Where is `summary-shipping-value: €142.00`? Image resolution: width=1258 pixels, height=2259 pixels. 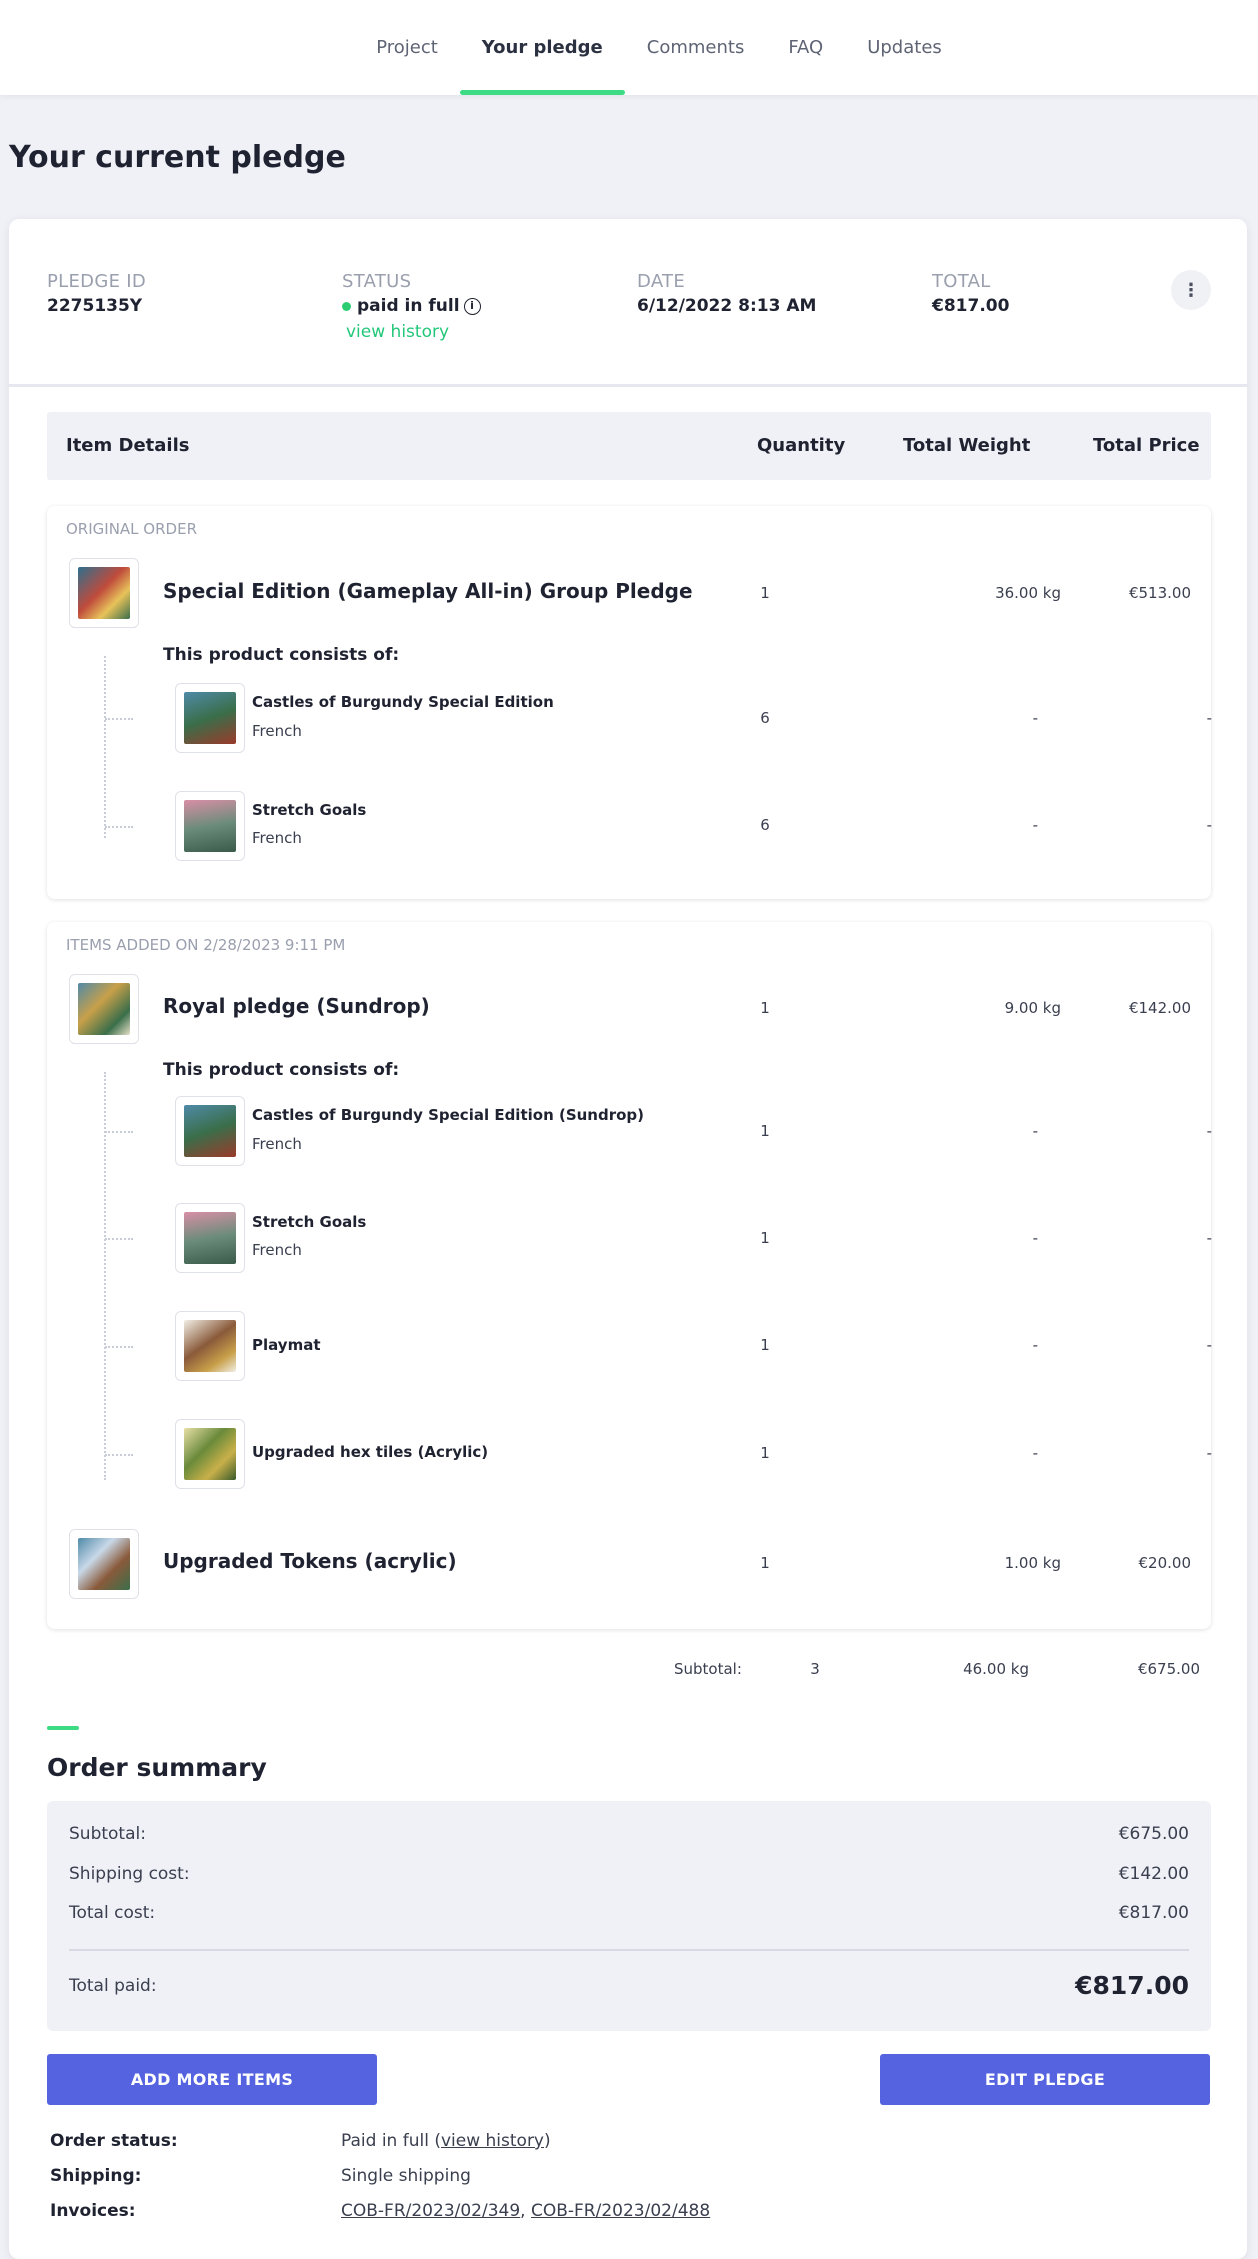
summary-shipping-value: €142.00 is located at coordinates (1153, 1874).